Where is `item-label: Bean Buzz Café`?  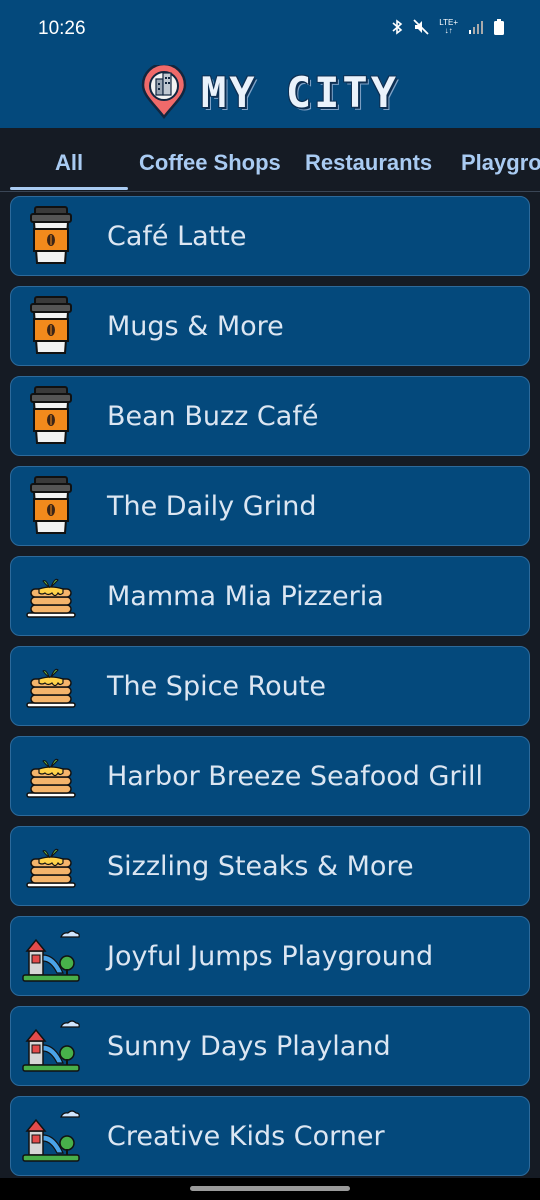
item-label: Bean Buzz Café is located at coordinates (213, 416).